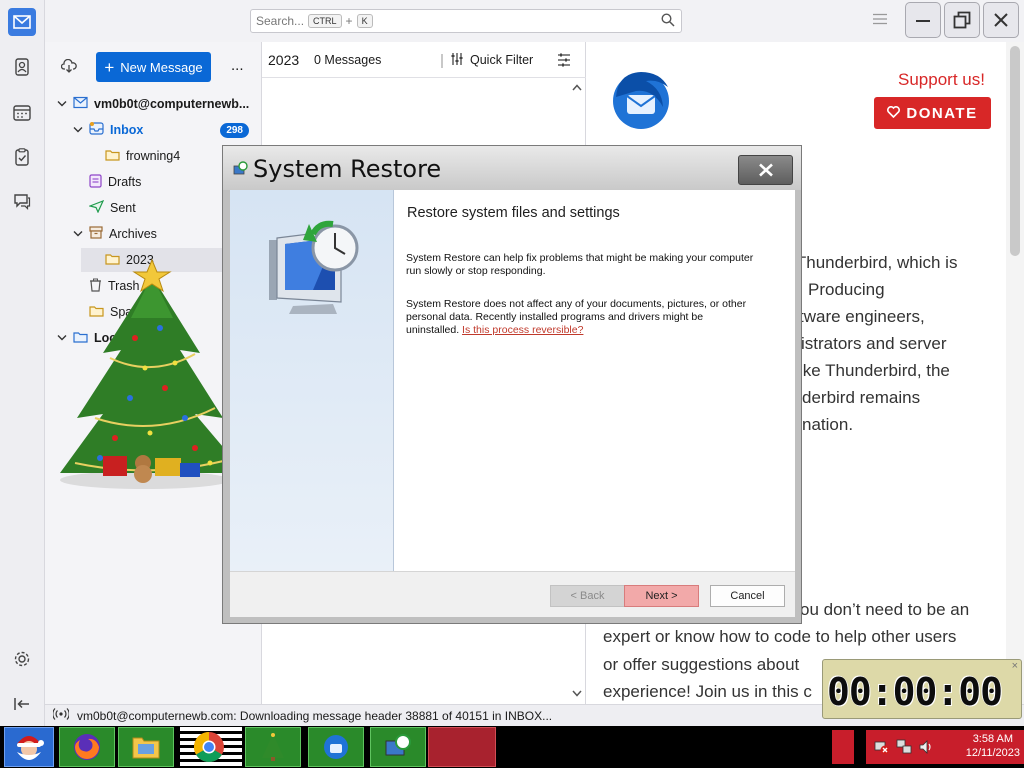 This screenshot has width=1024, height=768. What do you see at coordinates (313, 269) in the screenshot?
I see `computer-clock-icon` at bounding box center [313, 269].